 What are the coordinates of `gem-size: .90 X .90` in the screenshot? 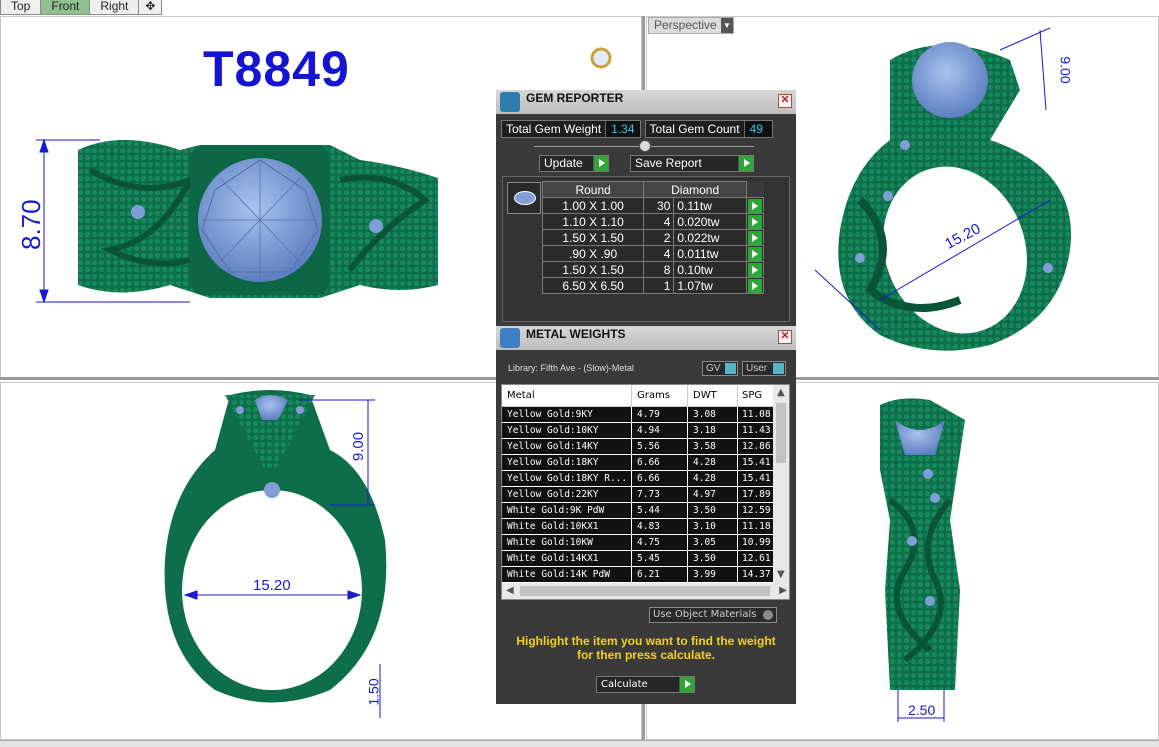 It's located at (593, 253).